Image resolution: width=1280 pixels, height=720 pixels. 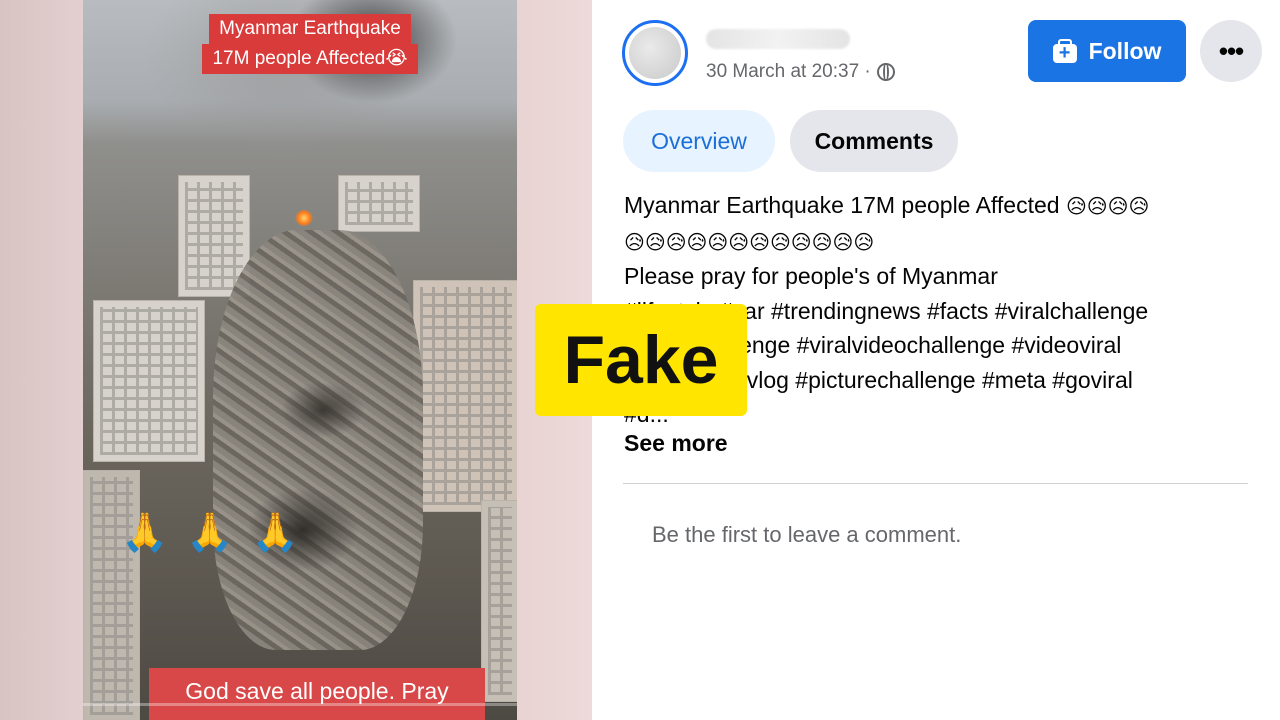 I want to click on post-meta: 30 March at 20:37 ·, so click(x=800, y=72).